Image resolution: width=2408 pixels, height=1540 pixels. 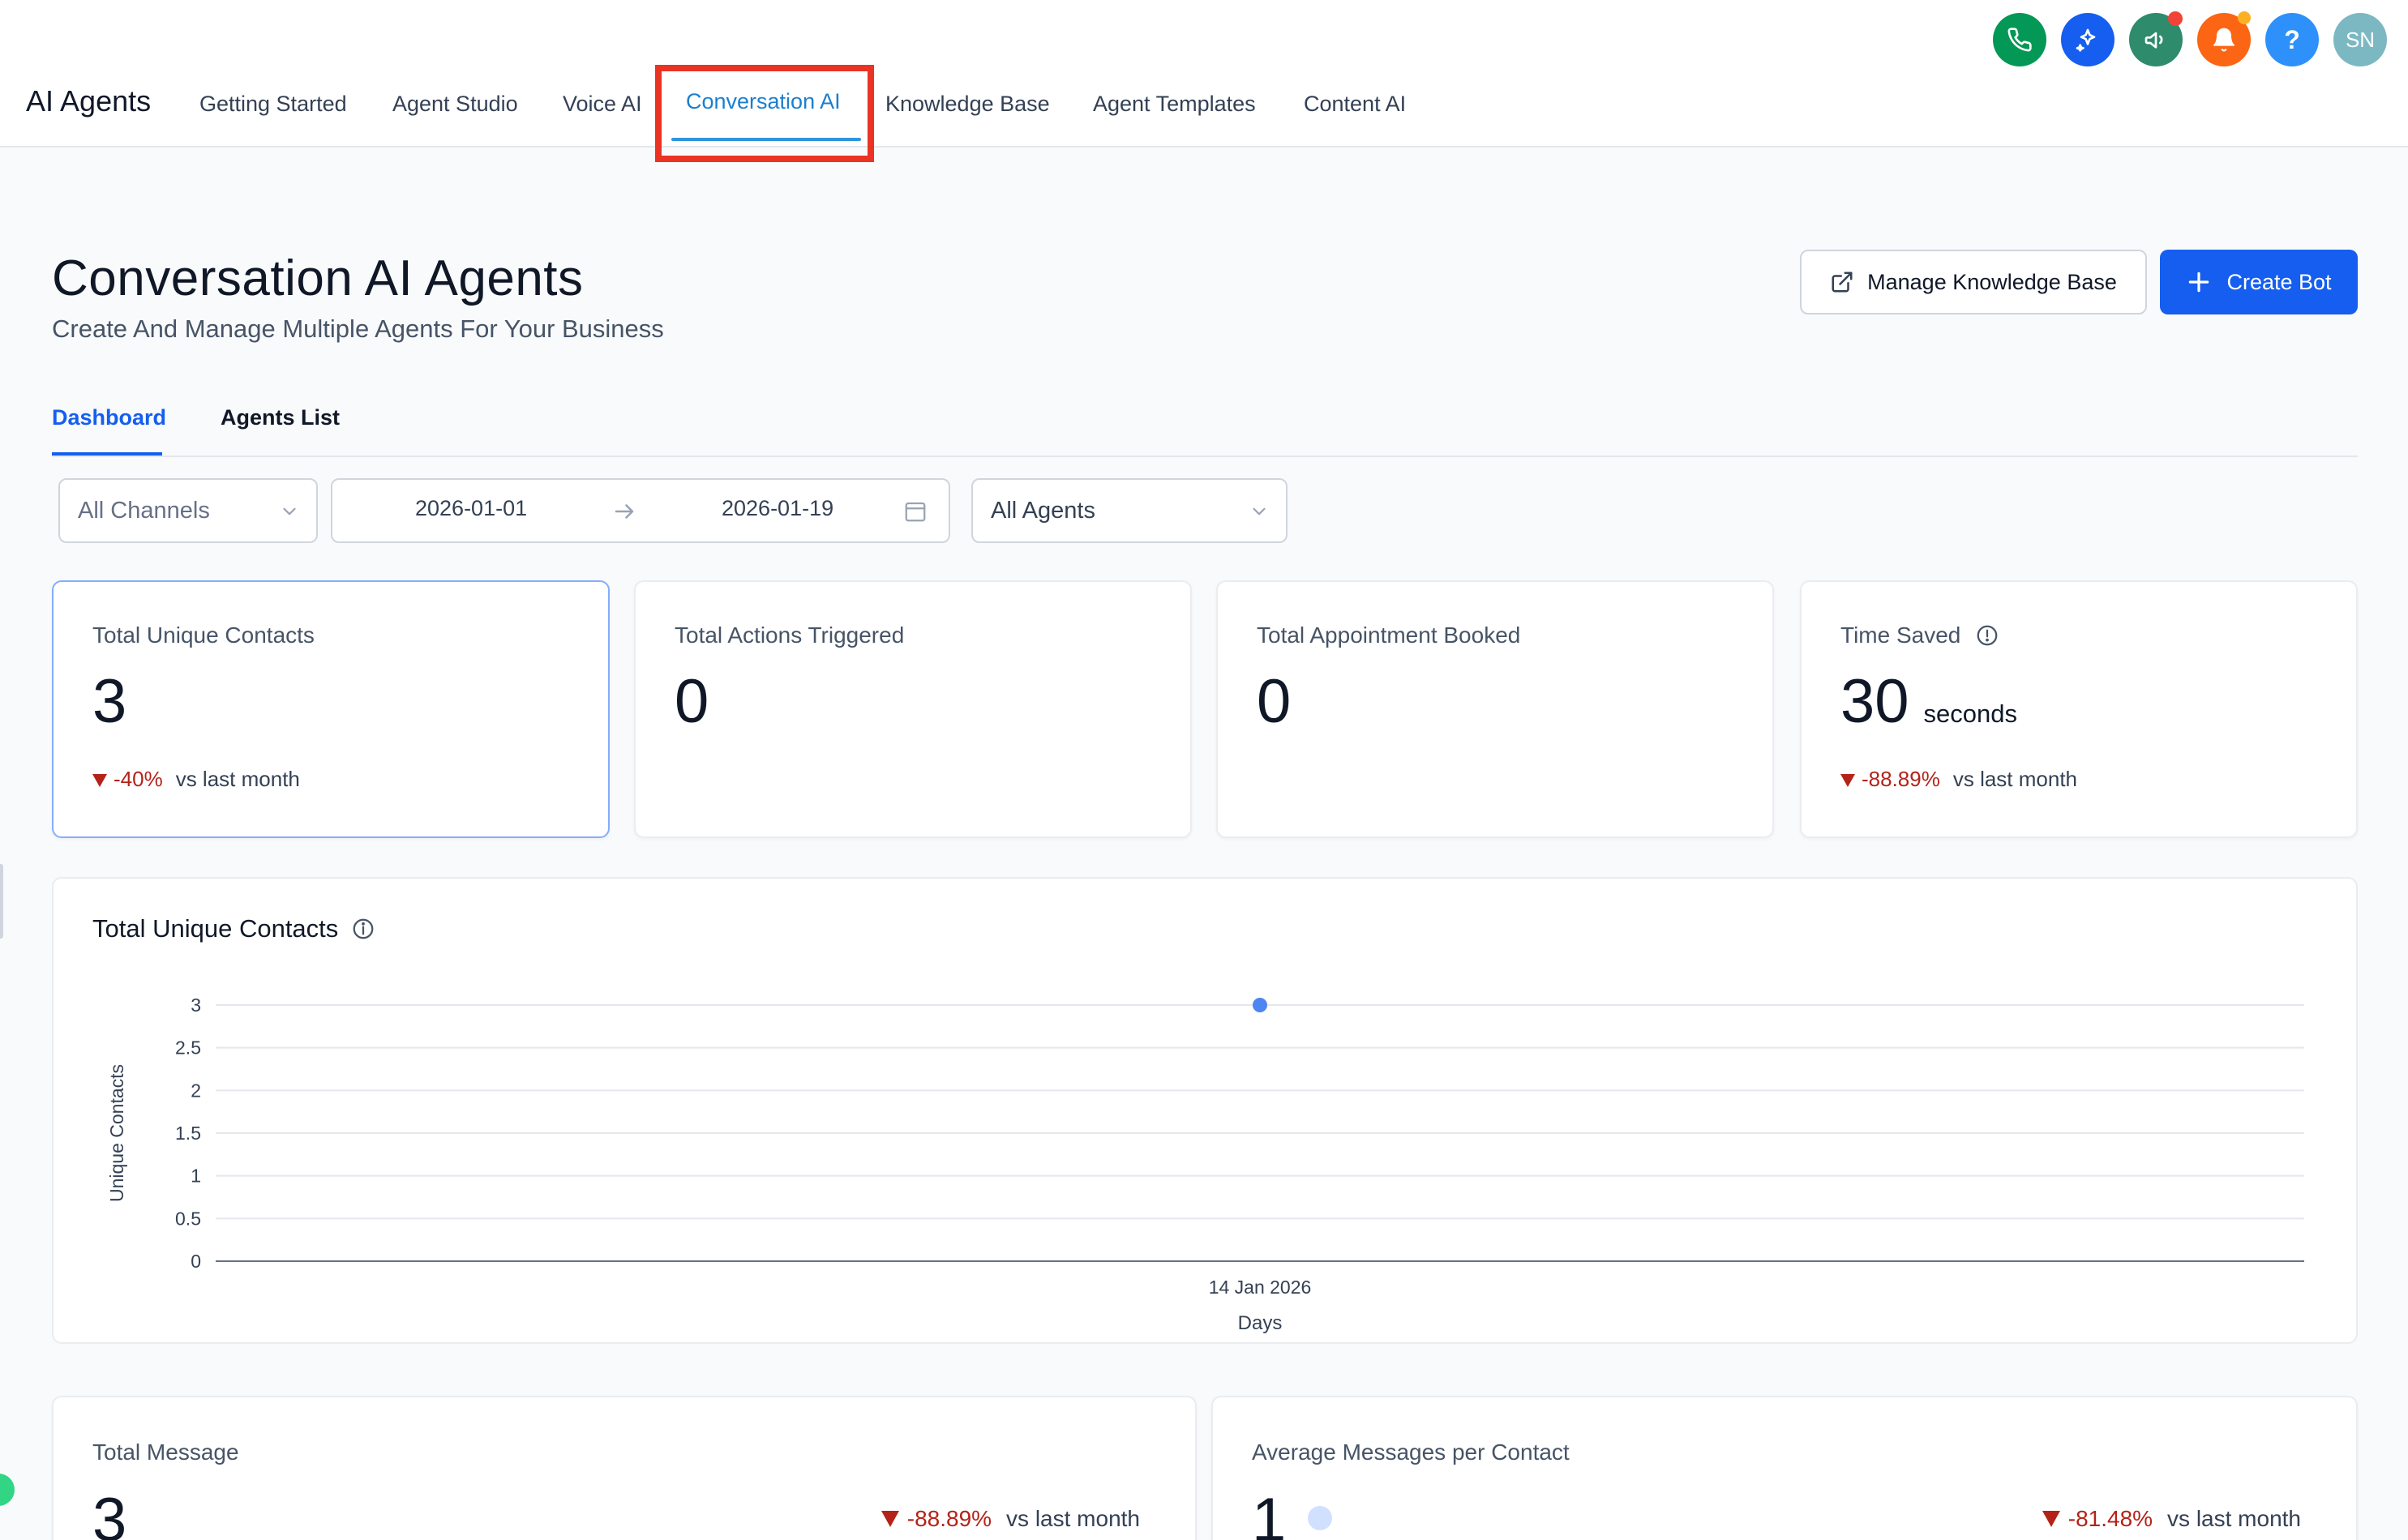 What do you see at coordinates (318, 278) in the screenshot?
I see `page-title: Conversation AI Agents` at bounding box center [318, 278].